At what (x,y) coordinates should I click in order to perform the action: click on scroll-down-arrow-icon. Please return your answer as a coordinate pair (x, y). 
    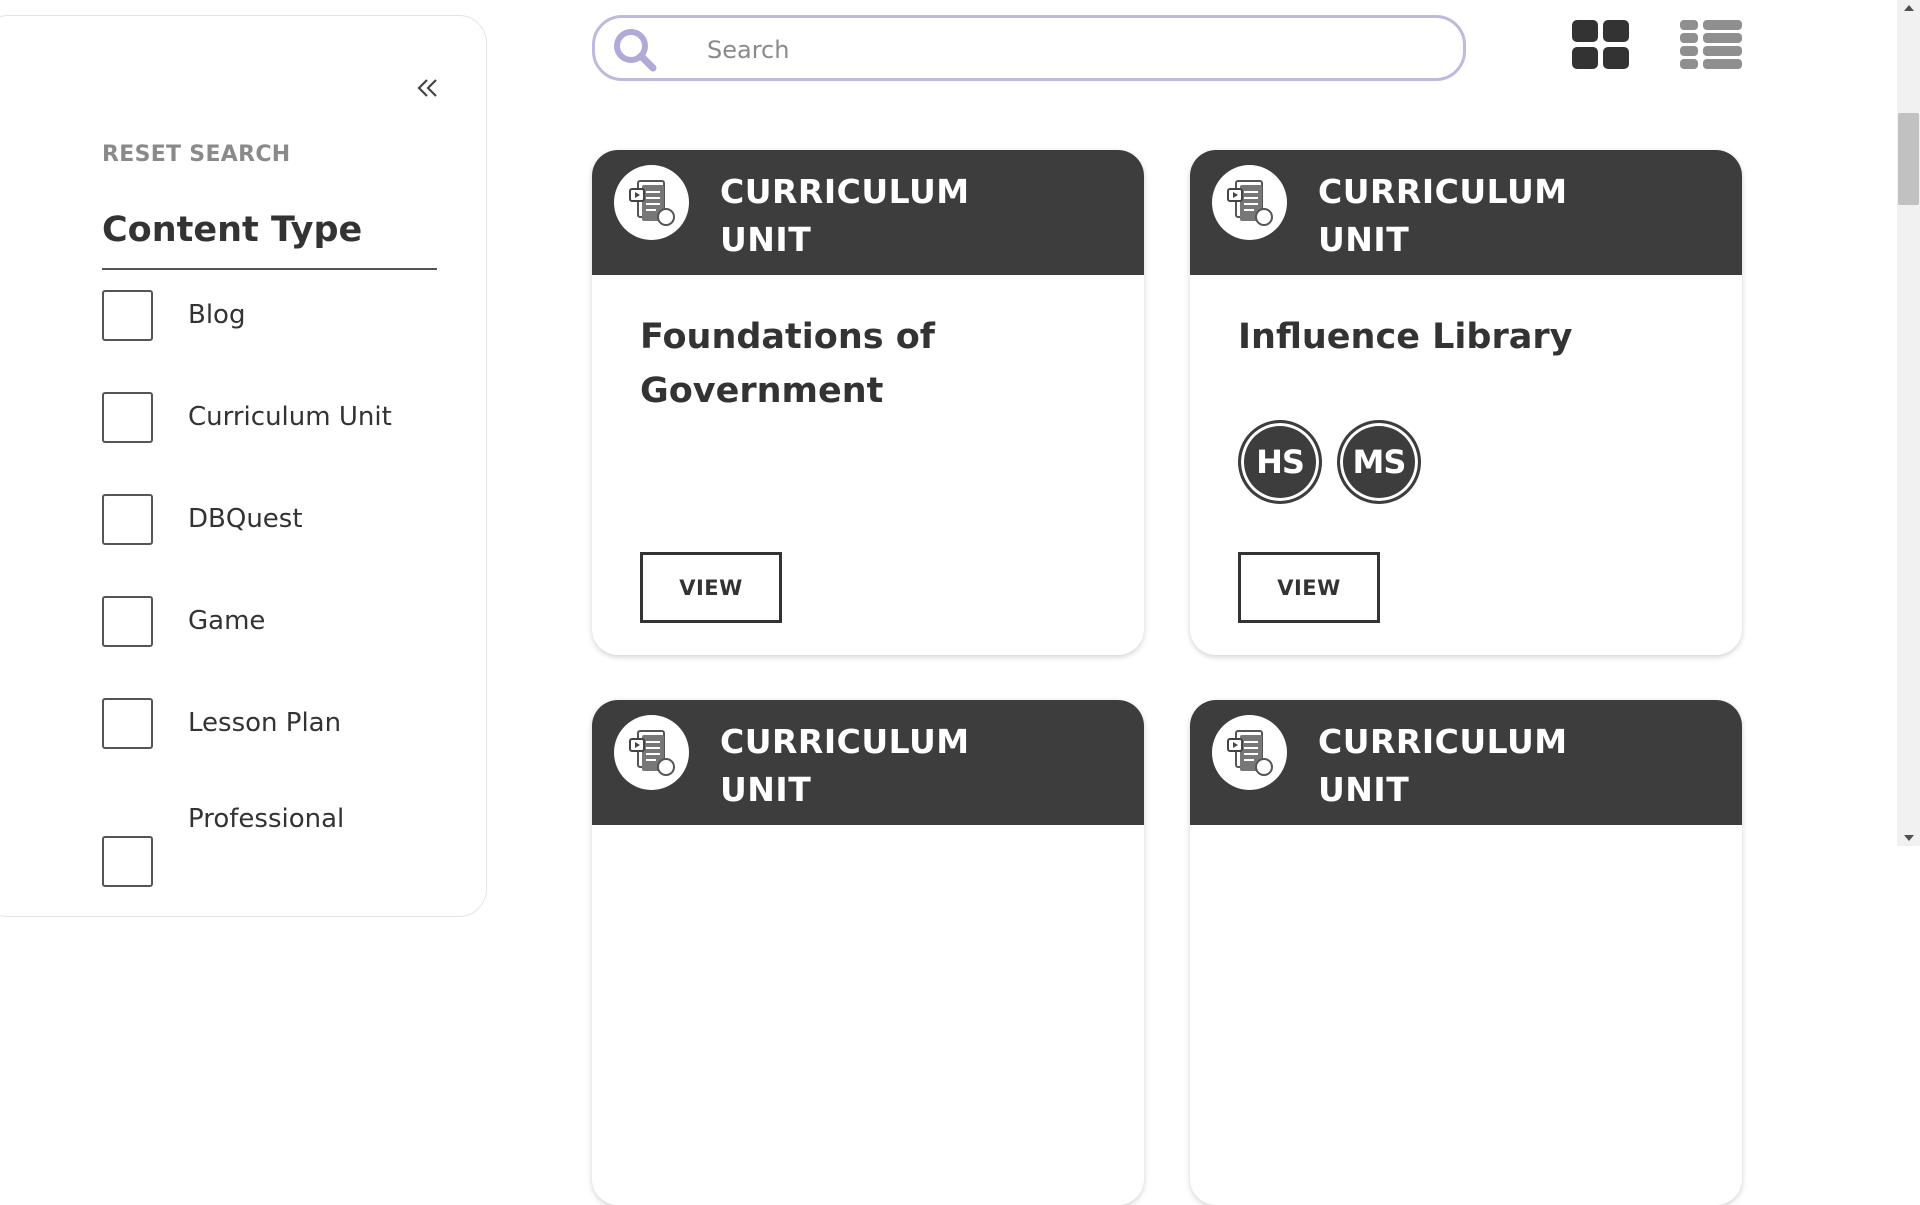
    Looking at the image, I should click on (1908, 838).